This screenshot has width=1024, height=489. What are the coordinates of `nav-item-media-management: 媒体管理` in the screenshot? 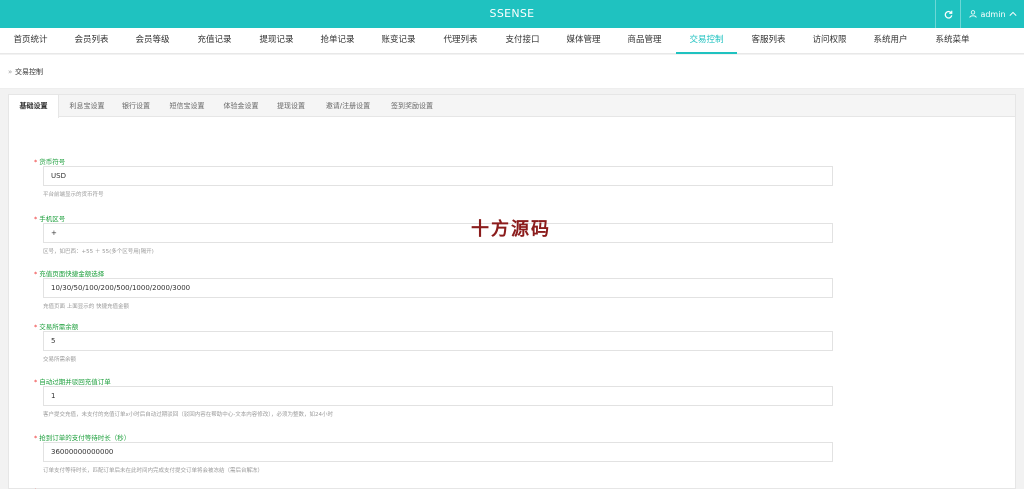 It's located at (583, 41).